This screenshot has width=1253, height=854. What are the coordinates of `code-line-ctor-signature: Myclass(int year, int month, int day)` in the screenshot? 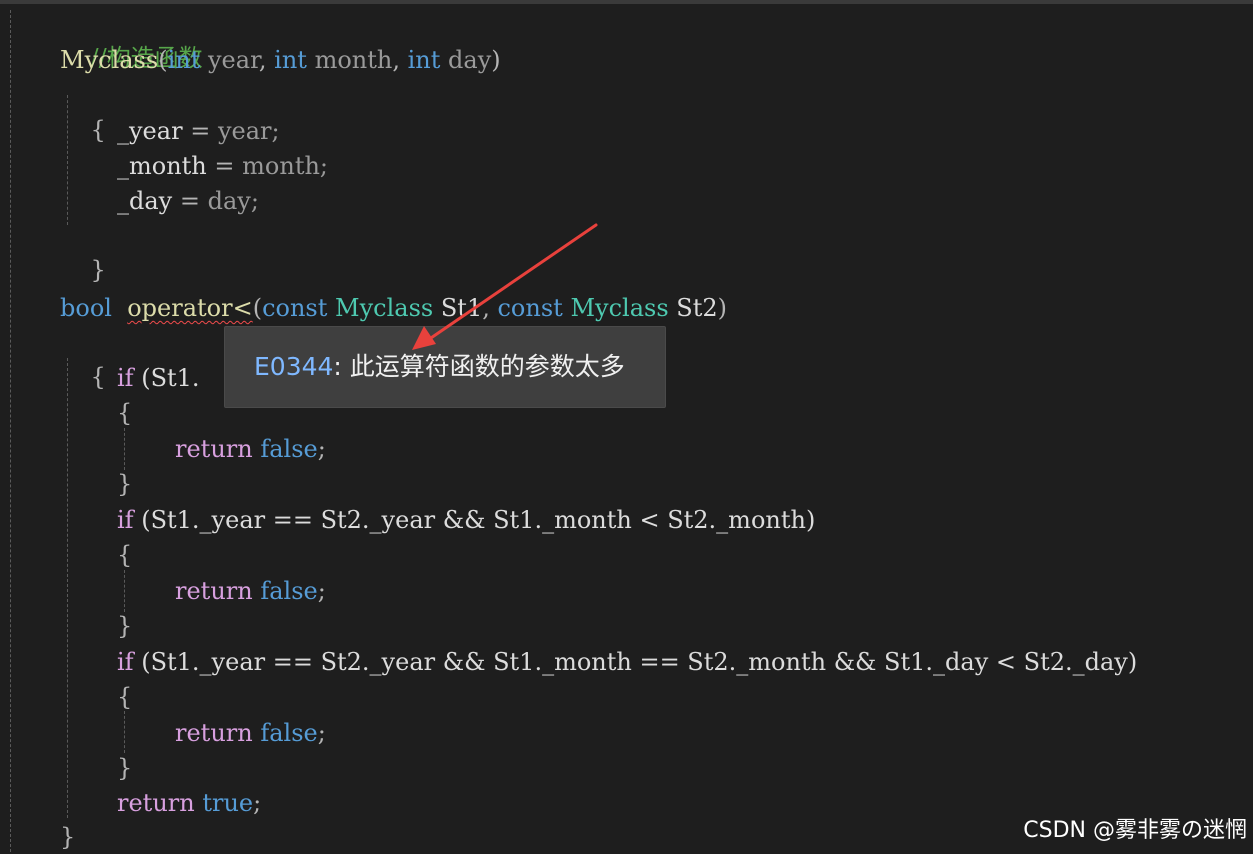 It's located at (280, 60).